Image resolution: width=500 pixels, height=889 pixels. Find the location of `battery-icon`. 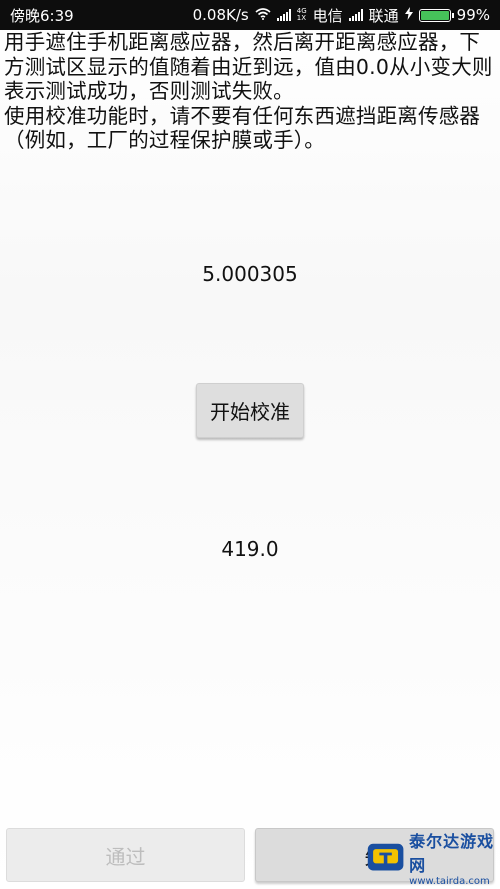

battery-icon is located at coordinates (436, 15).